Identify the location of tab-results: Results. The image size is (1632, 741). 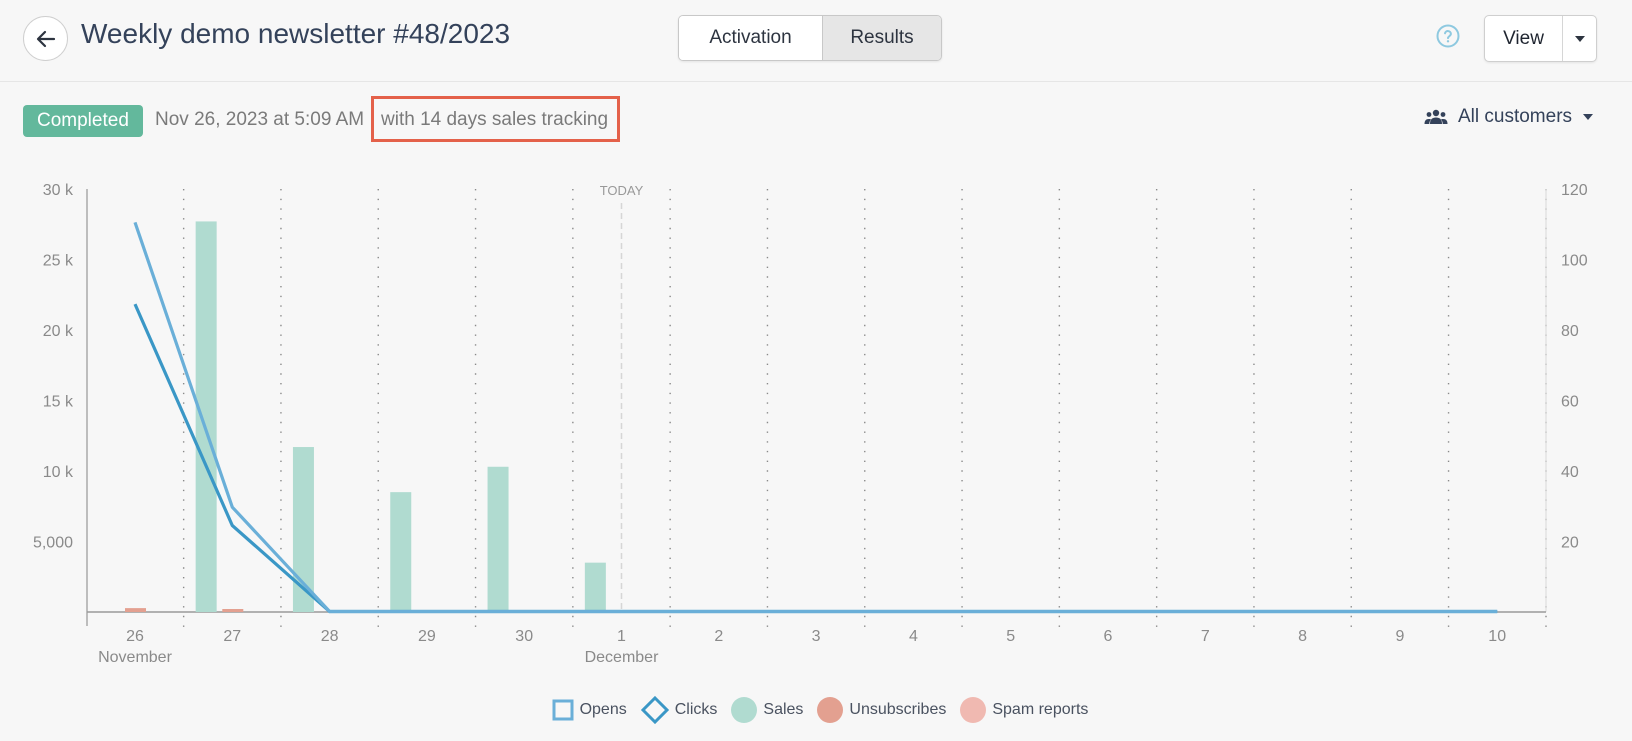
(882, 38).